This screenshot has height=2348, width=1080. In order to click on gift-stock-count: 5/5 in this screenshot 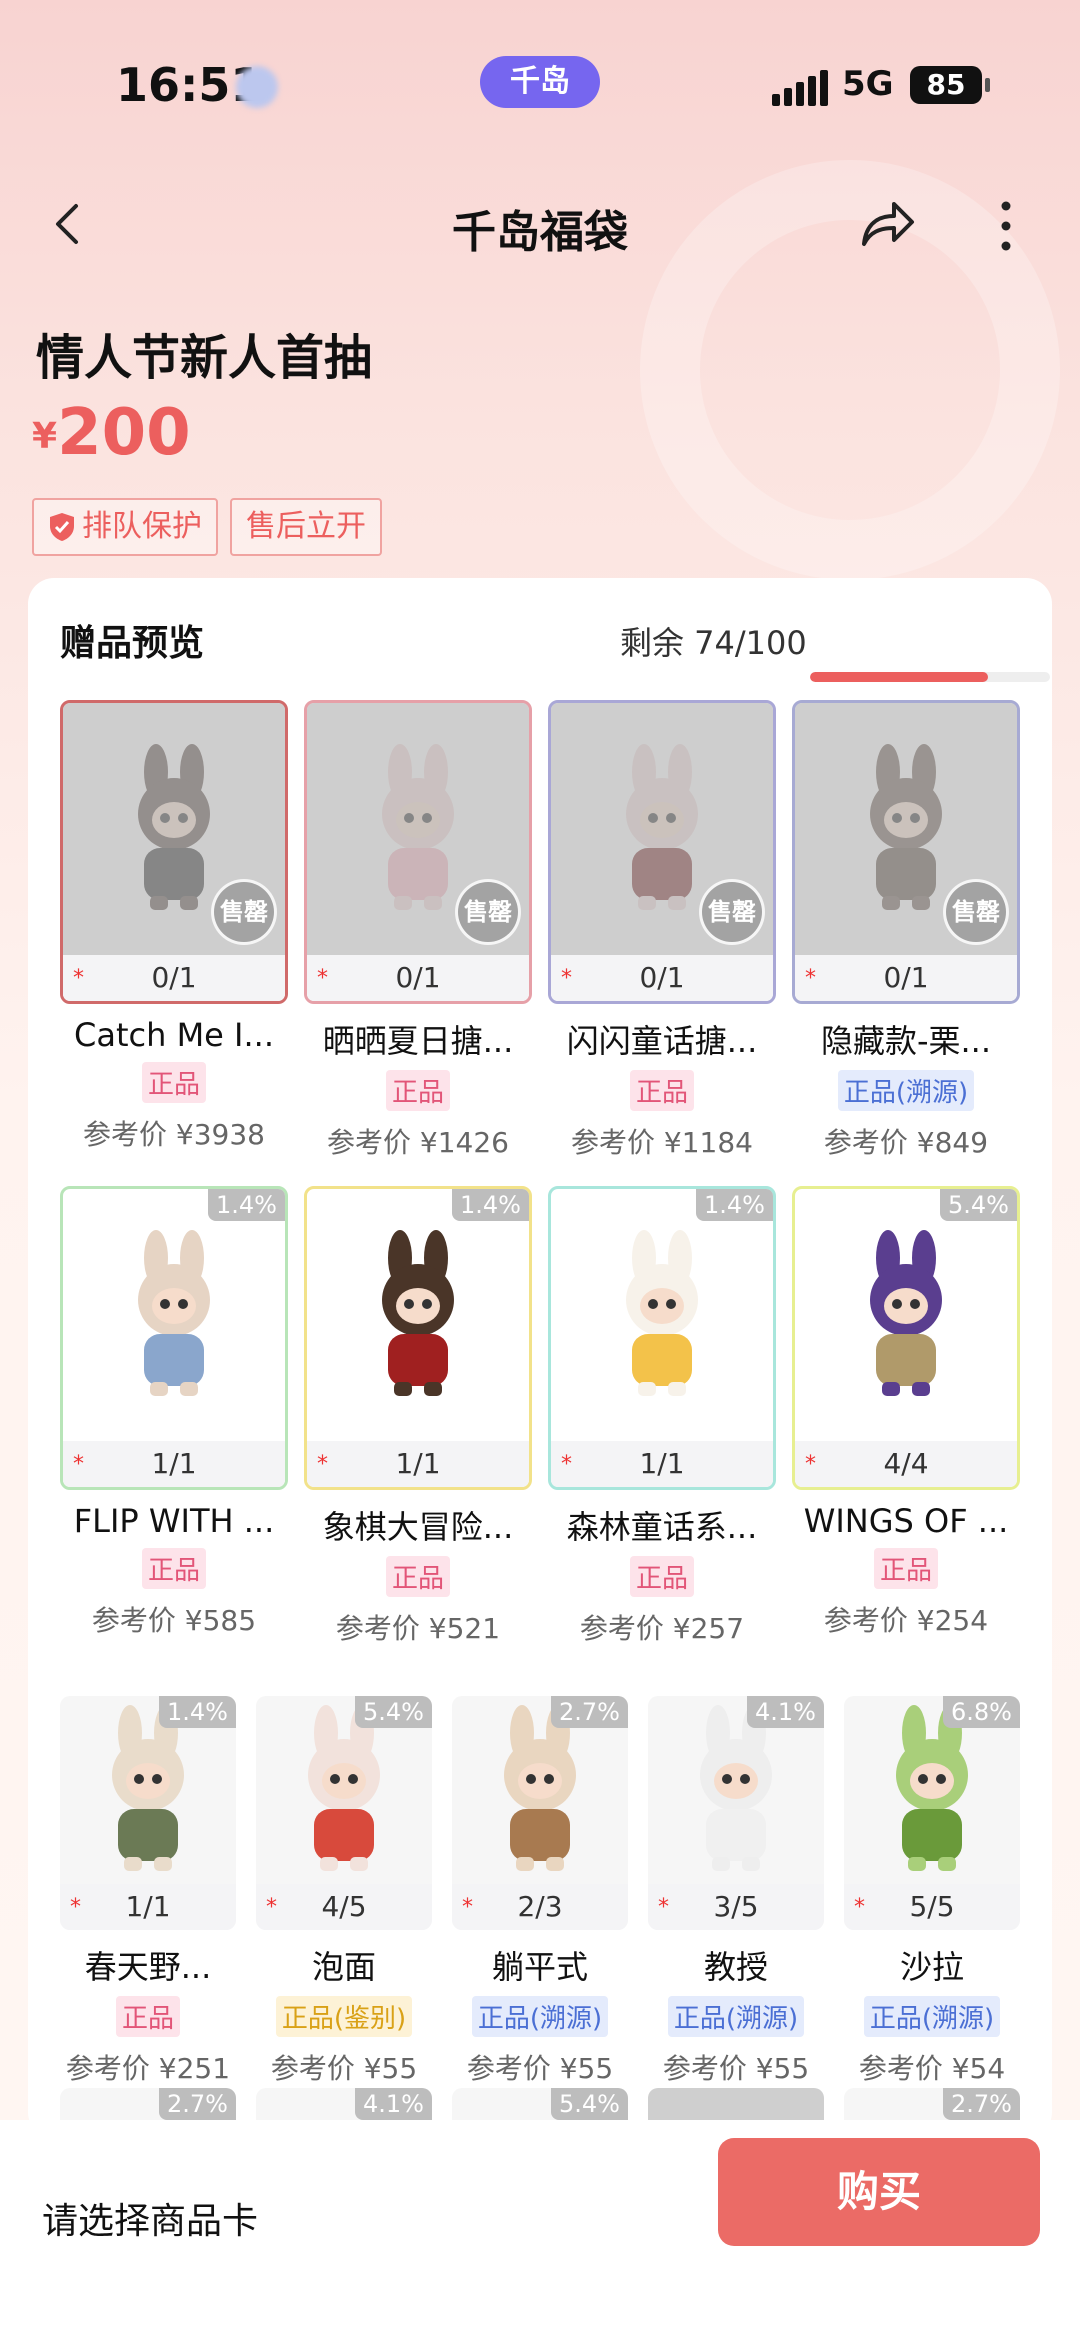, I will do `click(932, 1907)`.